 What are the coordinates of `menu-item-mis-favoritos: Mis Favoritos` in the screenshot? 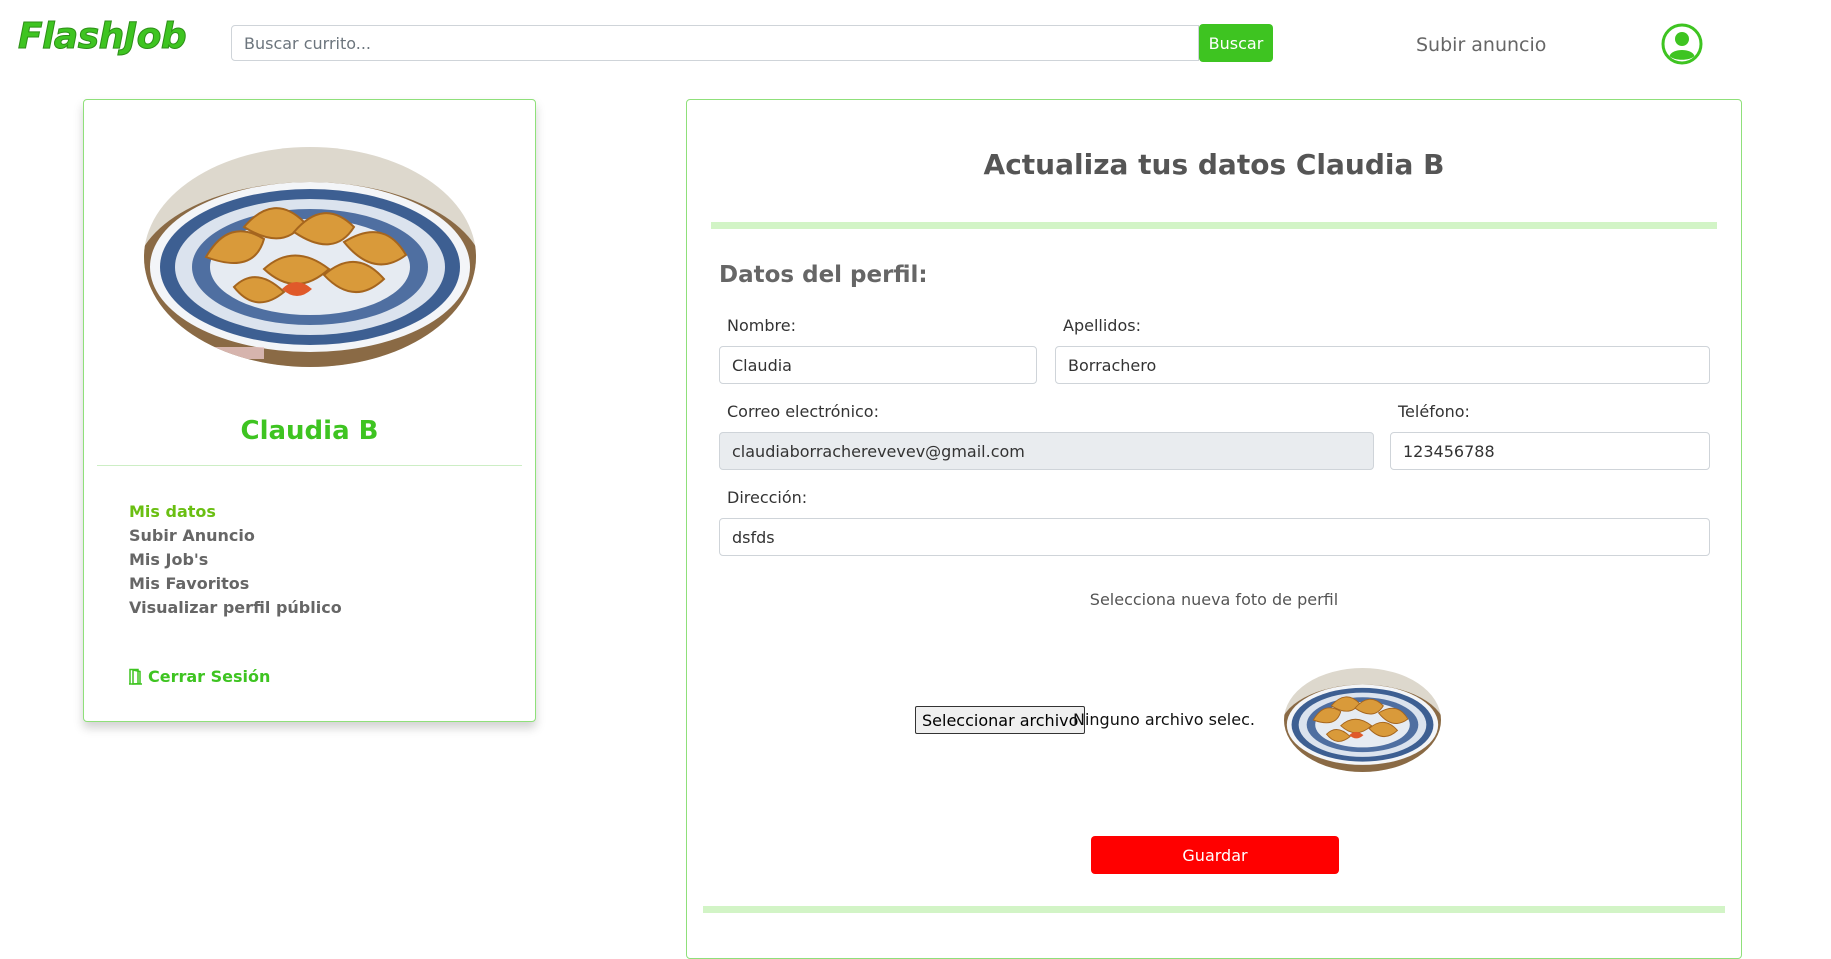 It's located at (235, 584).